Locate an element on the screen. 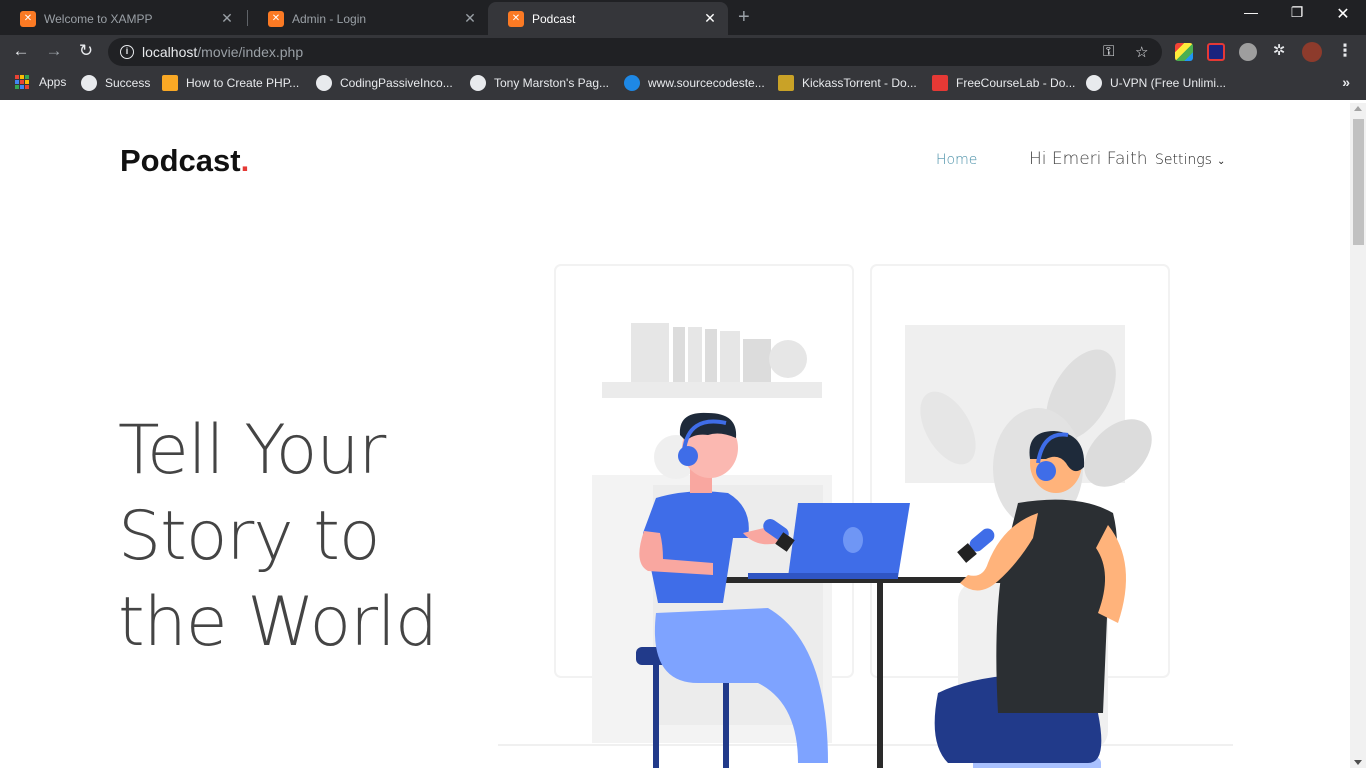 This screenshot has height=768, width=1366. key-icon: ⚿ is located at coordinates (1108, 51).